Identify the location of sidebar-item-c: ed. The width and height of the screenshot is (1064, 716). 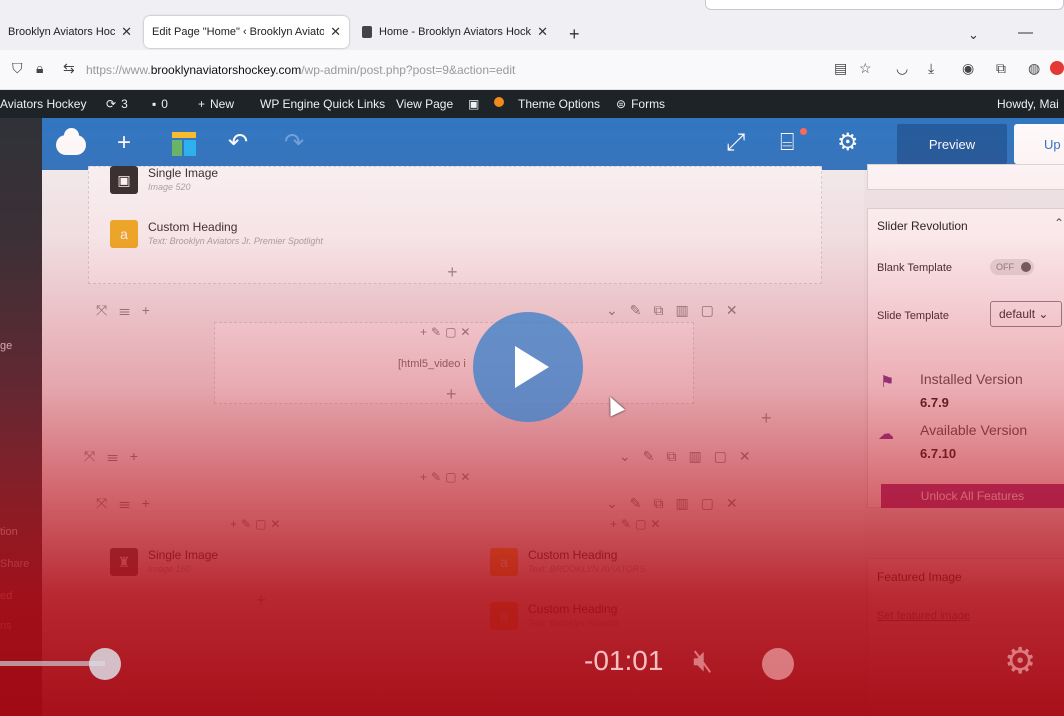
(6, 596).